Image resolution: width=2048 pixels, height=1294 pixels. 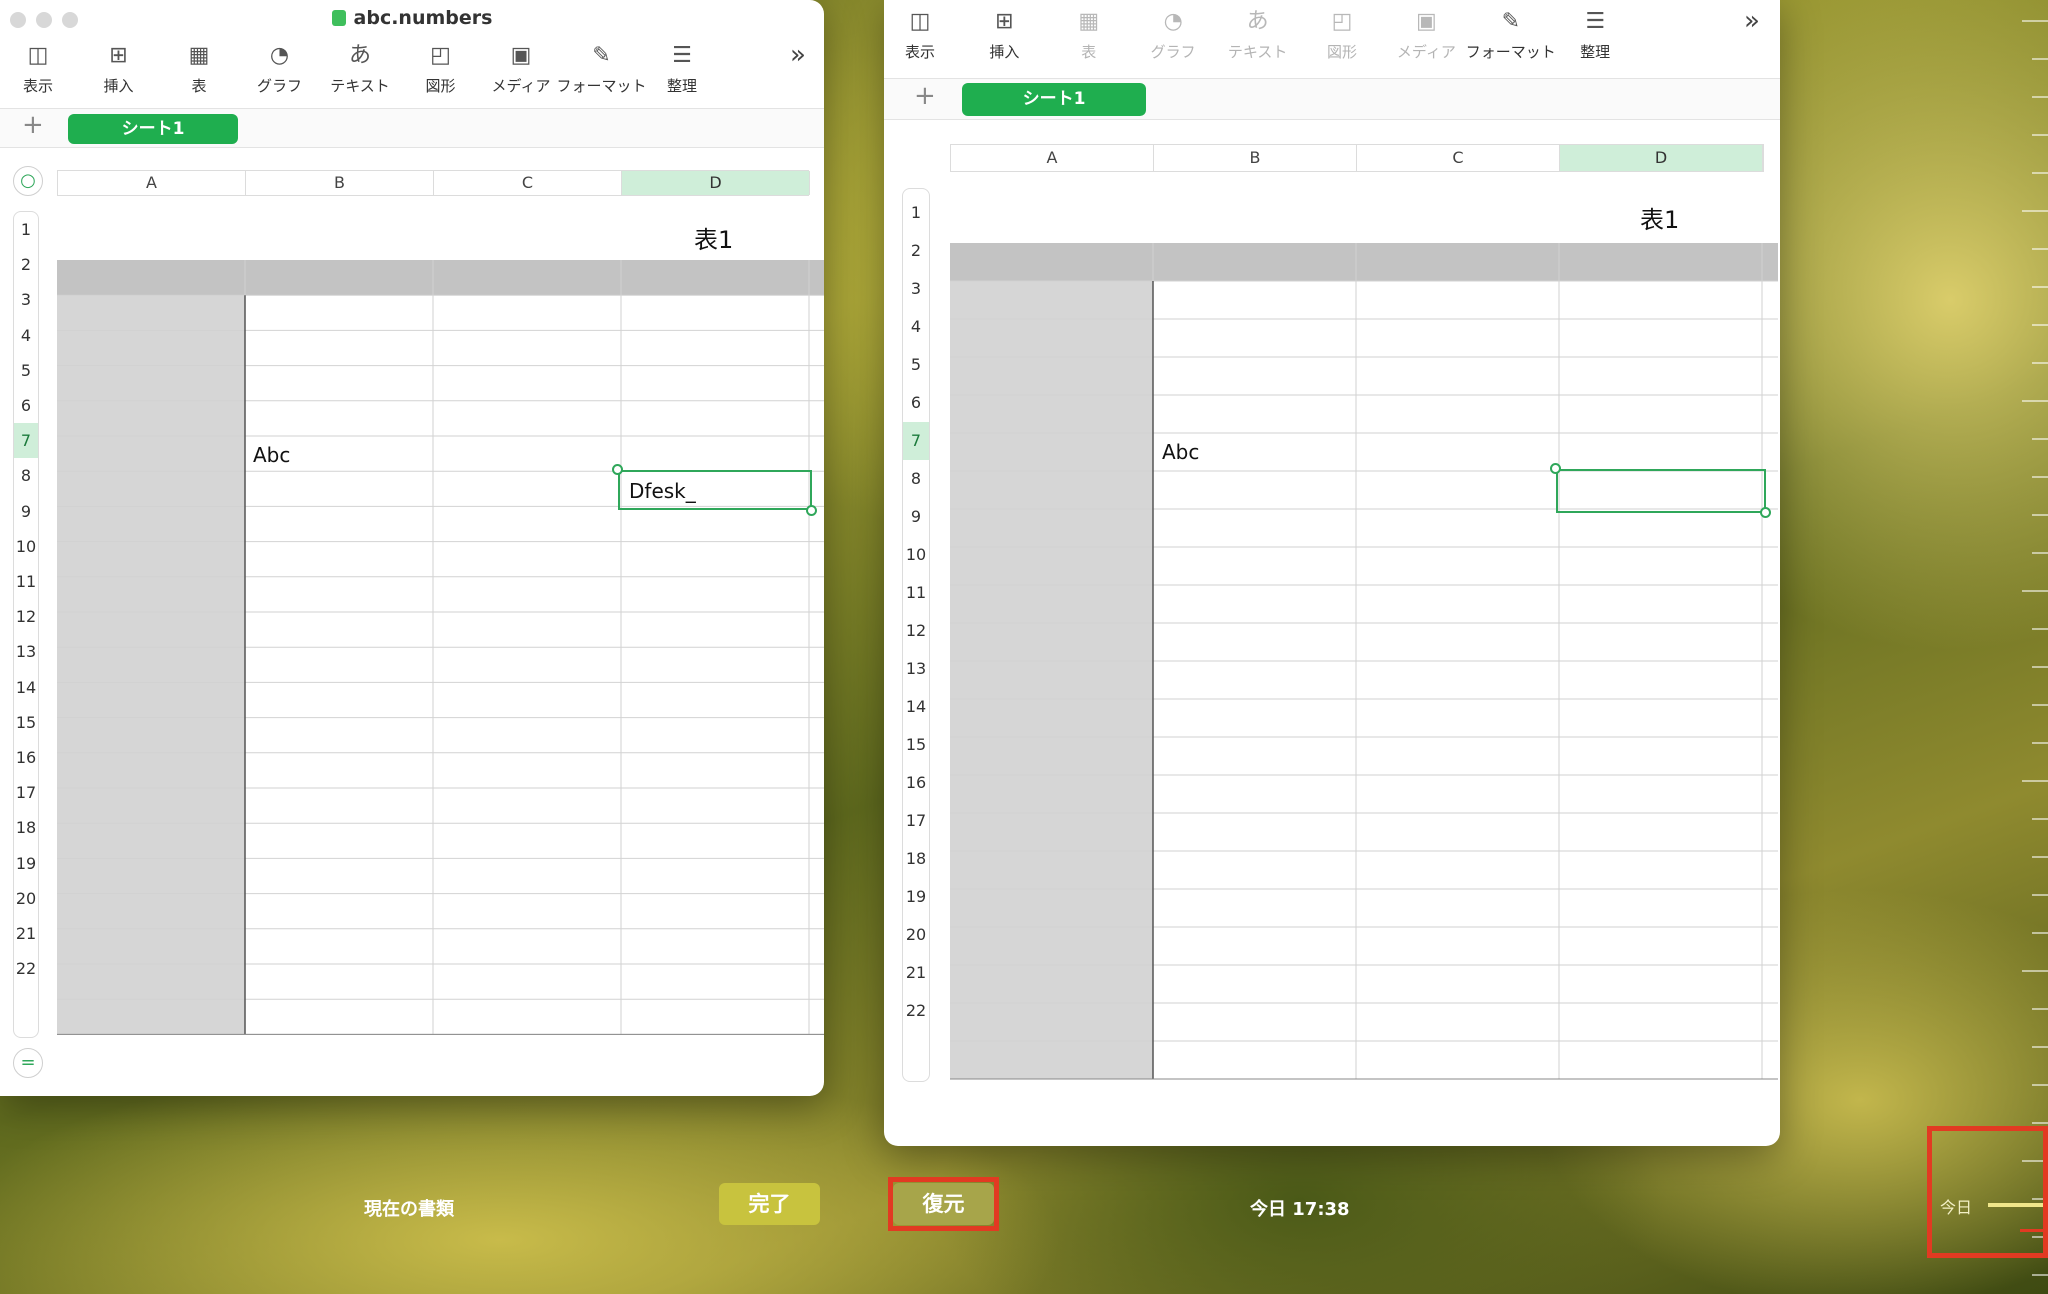 I want to click on left-sheet-bar: + シート1, so click(x=412, y=128).